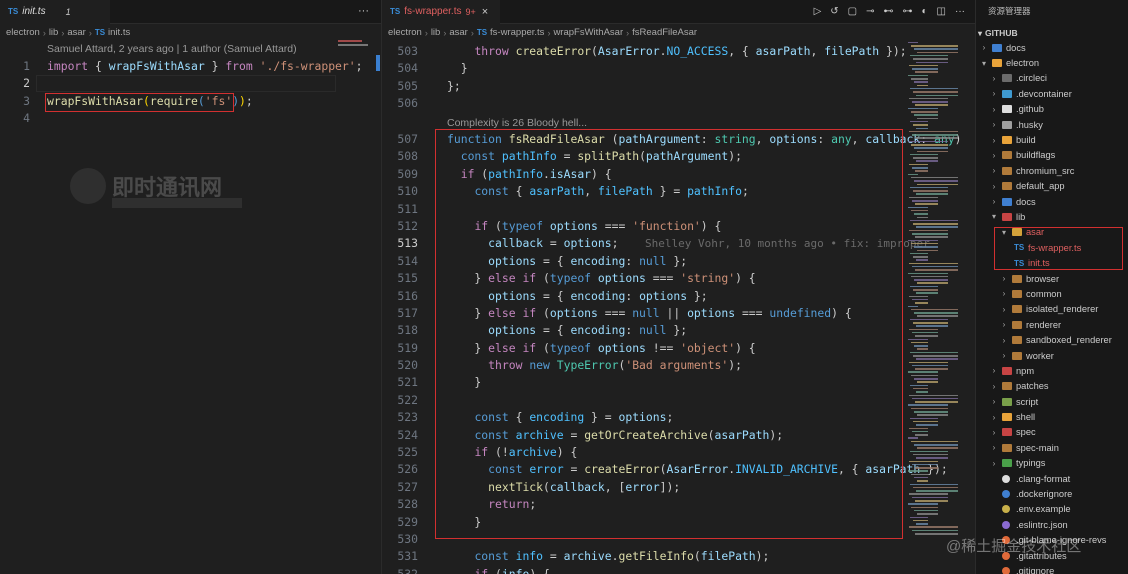 The width and height of the screenshot is (1128, 574). Describe the element at coordinates (1052, 139) in the screenshot. I see `tree-folder-build: › build` at that location.